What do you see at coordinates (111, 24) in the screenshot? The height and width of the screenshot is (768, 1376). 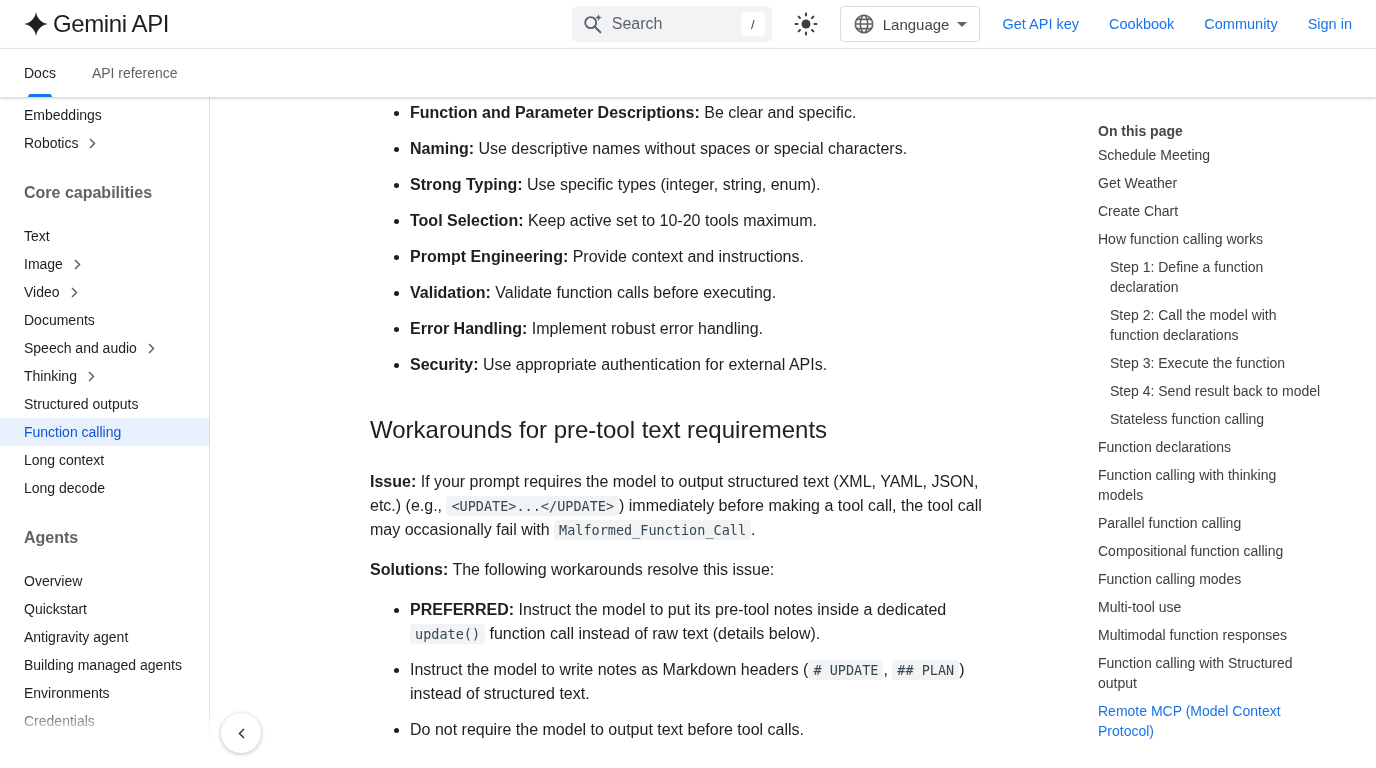 I see `product-name: Gemini API` at bounding box center [111, 24].